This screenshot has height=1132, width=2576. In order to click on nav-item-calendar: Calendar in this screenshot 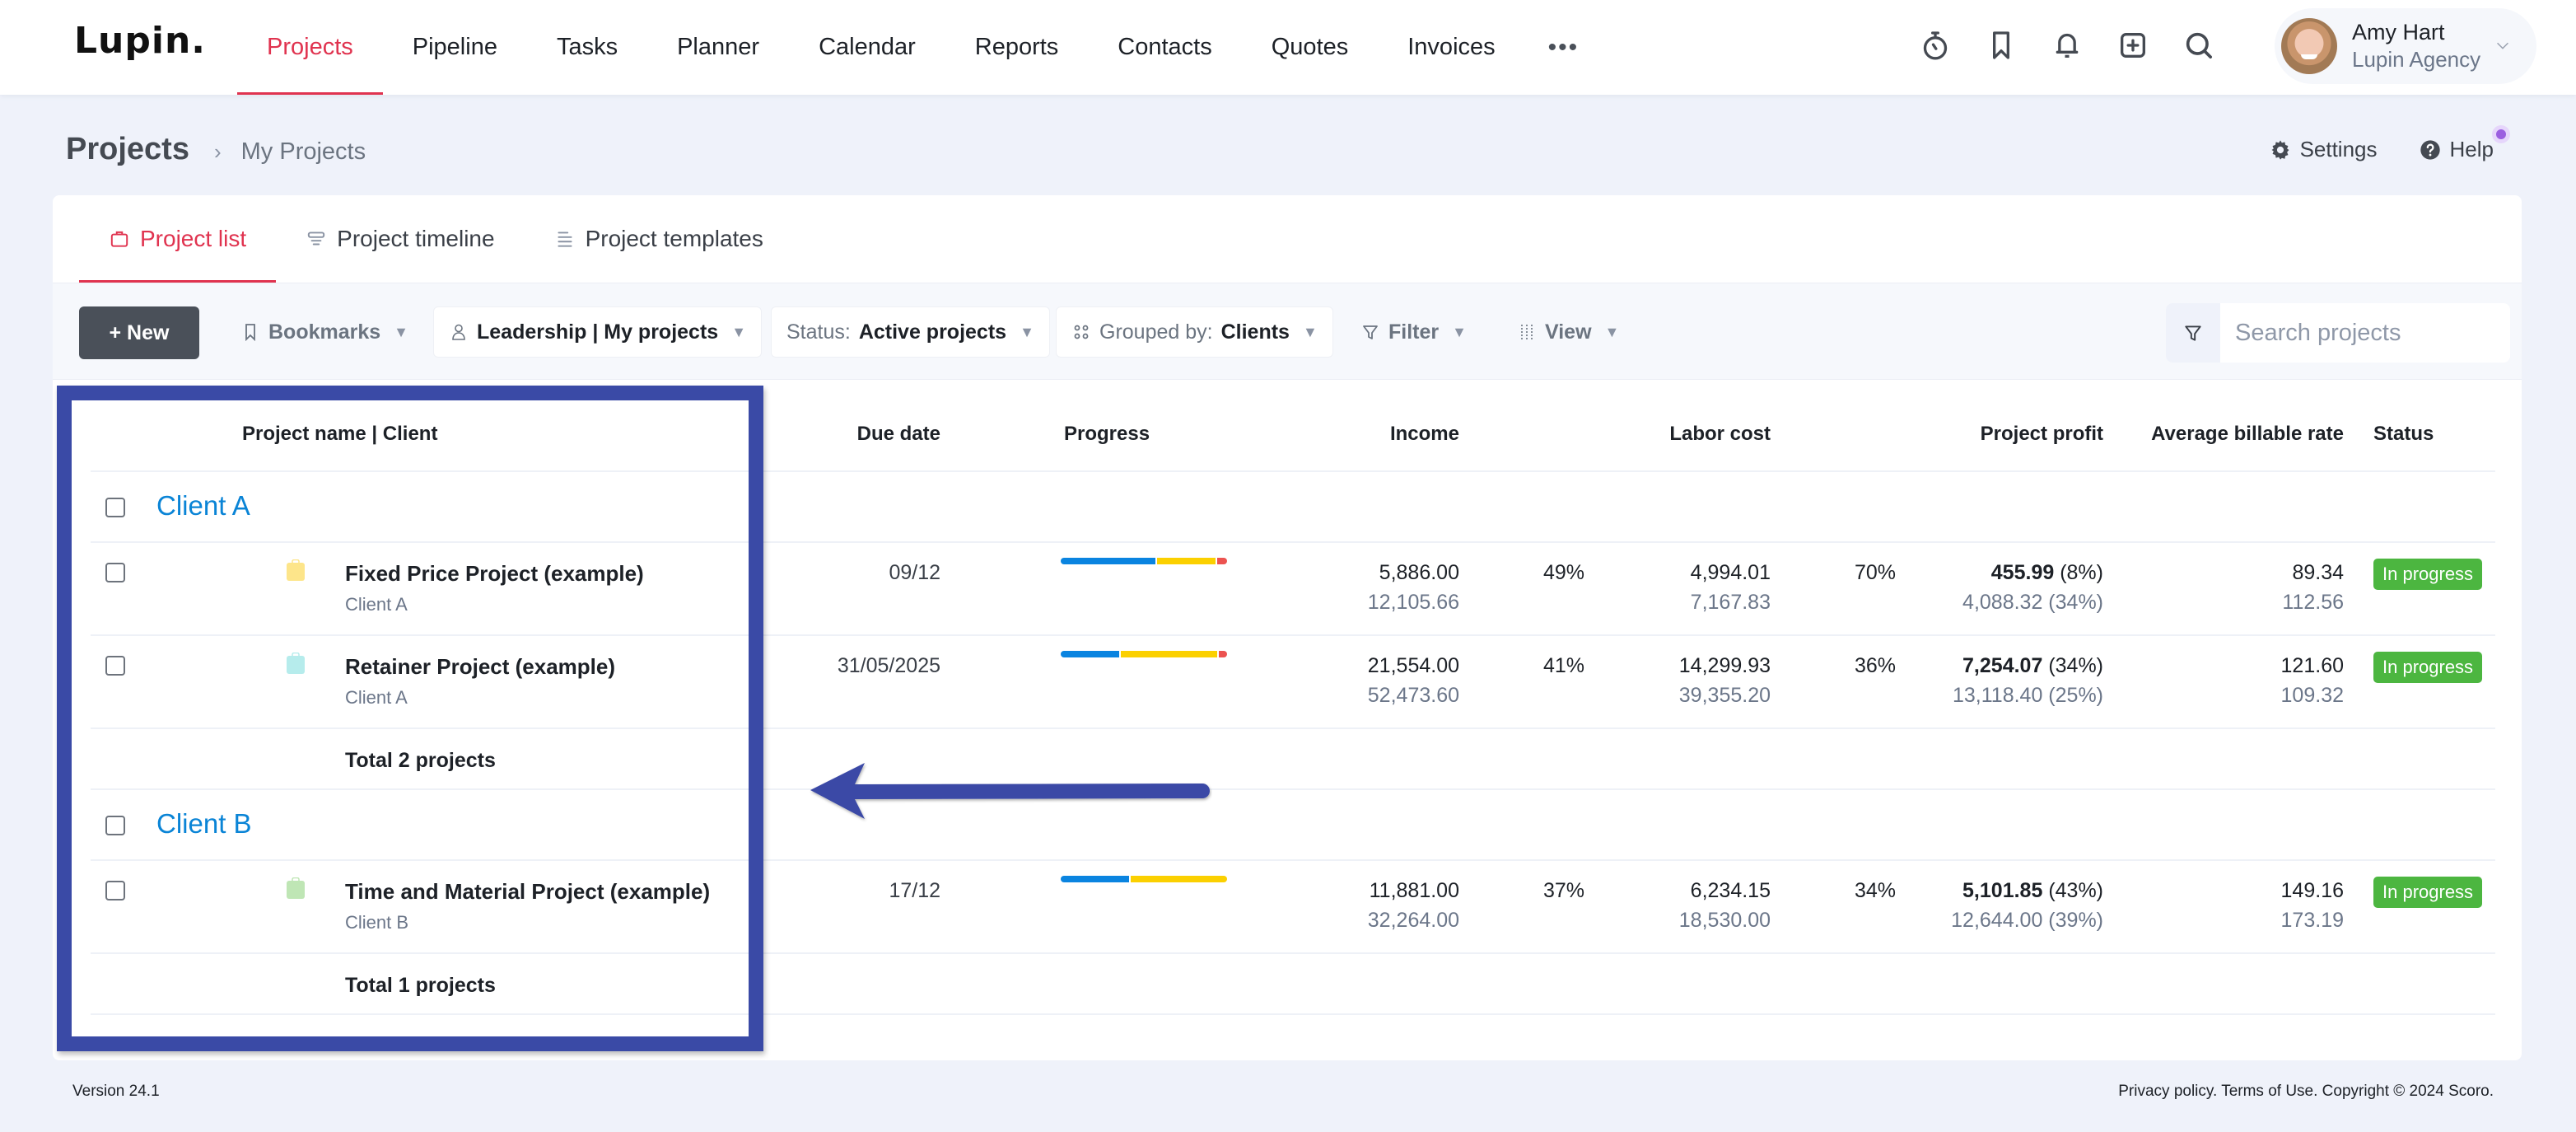, I will do `click(867, 47)`.